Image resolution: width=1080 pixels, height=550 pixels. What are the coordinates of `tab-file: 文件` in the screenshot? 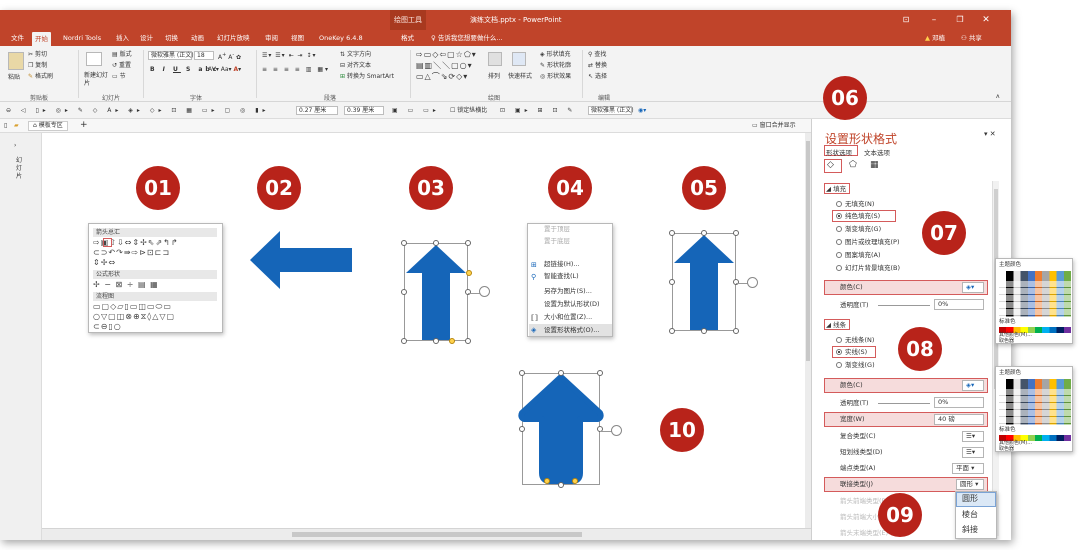 It's located at (17, 38).